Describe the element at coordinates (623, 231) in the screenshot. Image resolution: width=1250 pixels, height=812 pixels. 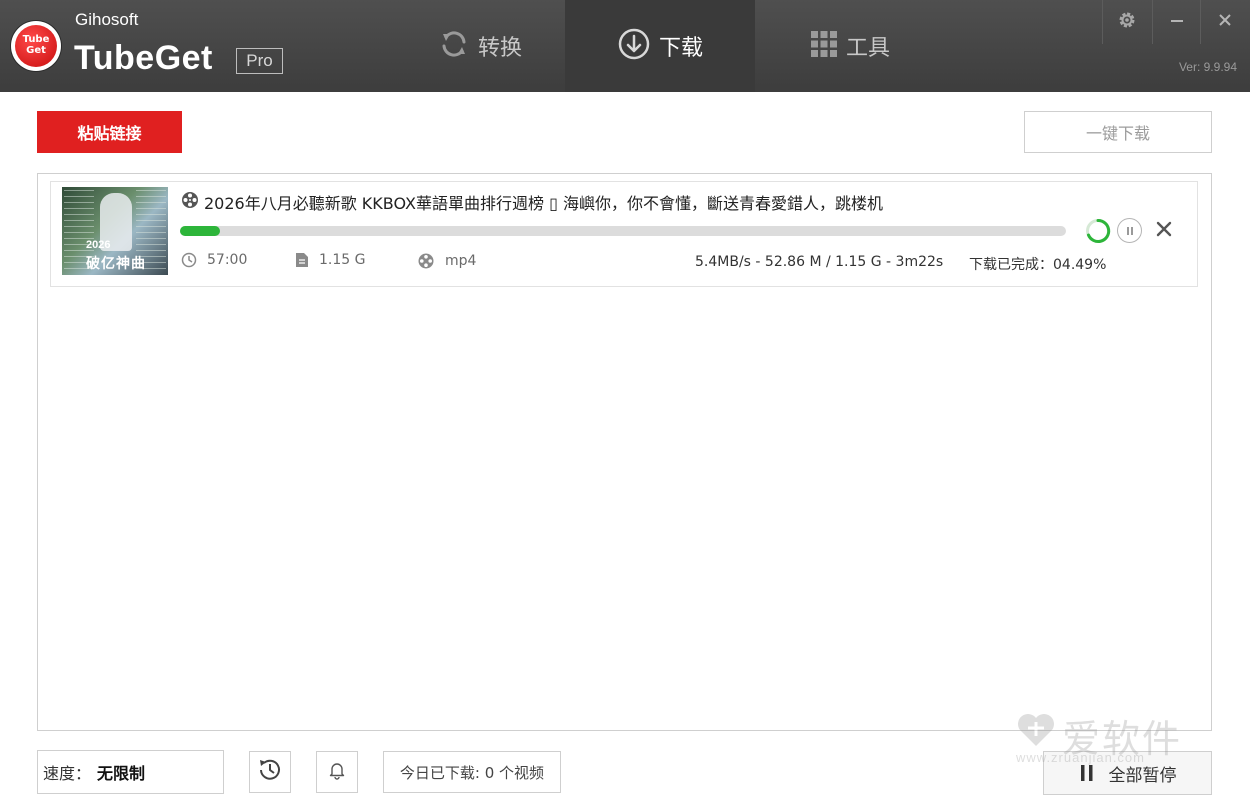
I see `progress-bar` at that location.